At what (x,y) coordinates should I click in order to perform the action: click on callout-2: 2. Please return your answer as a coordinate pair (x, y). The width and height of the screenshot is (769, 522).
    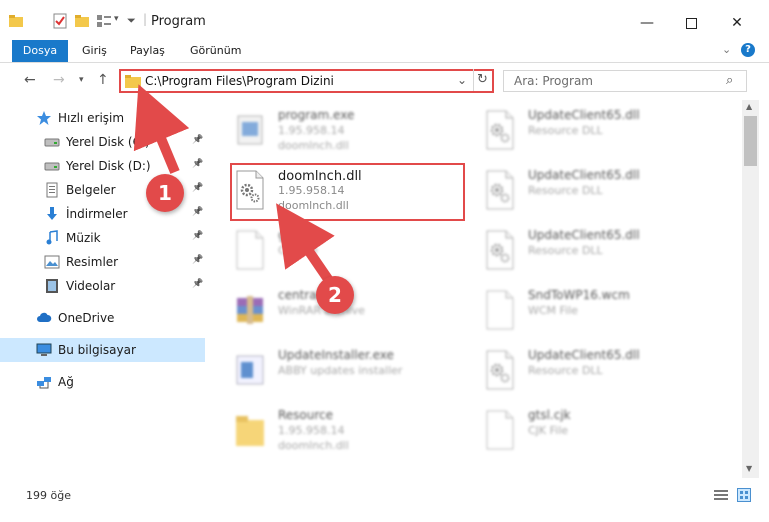
    Looking at the image, I should click on (335, 295).